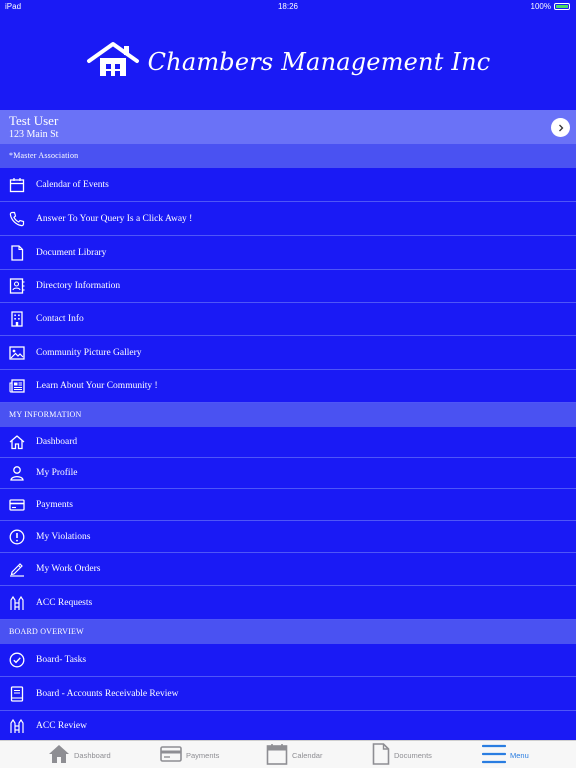 The width and height of the screenshot is (576, 768). I want to click on tab-label: Documents, so click(413, 755).